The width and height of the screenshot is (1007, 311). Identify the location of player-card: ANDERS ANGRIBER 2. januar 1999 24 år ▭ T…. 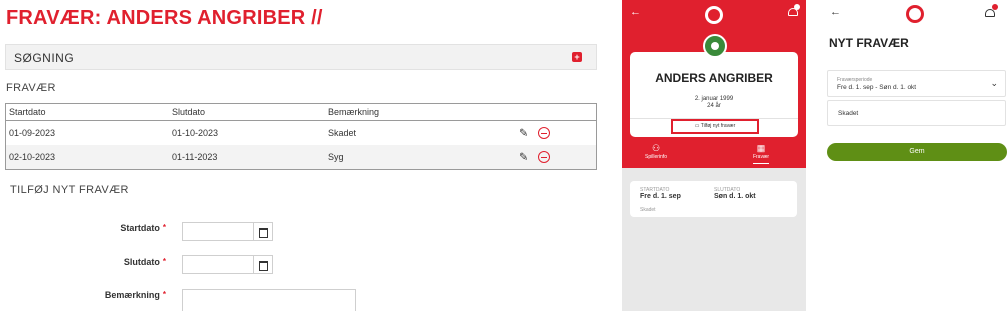
(714, 94).